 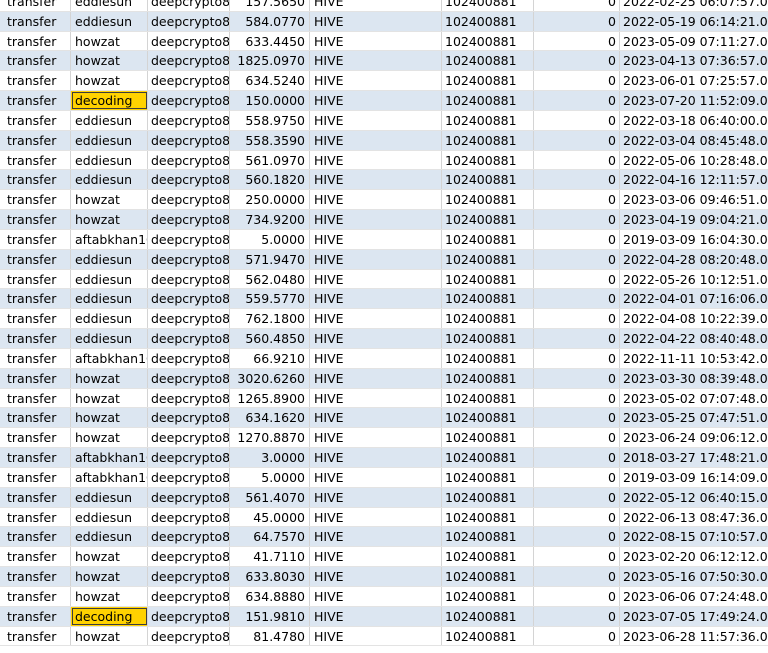 What do you see at coordinates (270, 358) in the screenshot?
I see `amount-cell: 66.9210` at bounding box center [270, 358].